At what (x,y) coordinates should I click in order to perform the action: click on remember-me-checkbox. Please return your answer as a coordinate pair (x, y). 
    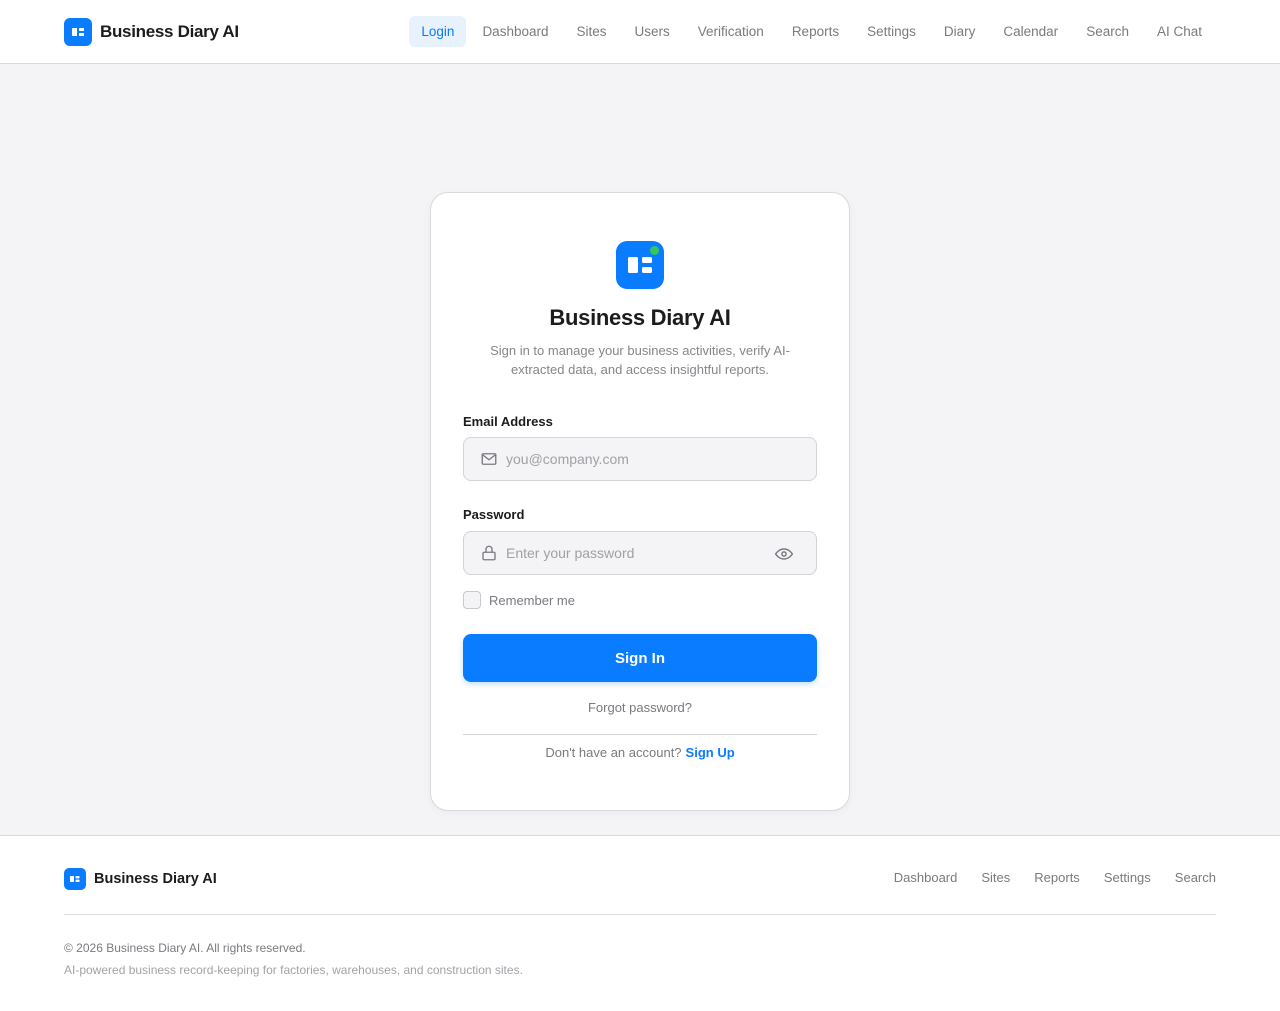
    Looking at the image, I should click on (472, 600).